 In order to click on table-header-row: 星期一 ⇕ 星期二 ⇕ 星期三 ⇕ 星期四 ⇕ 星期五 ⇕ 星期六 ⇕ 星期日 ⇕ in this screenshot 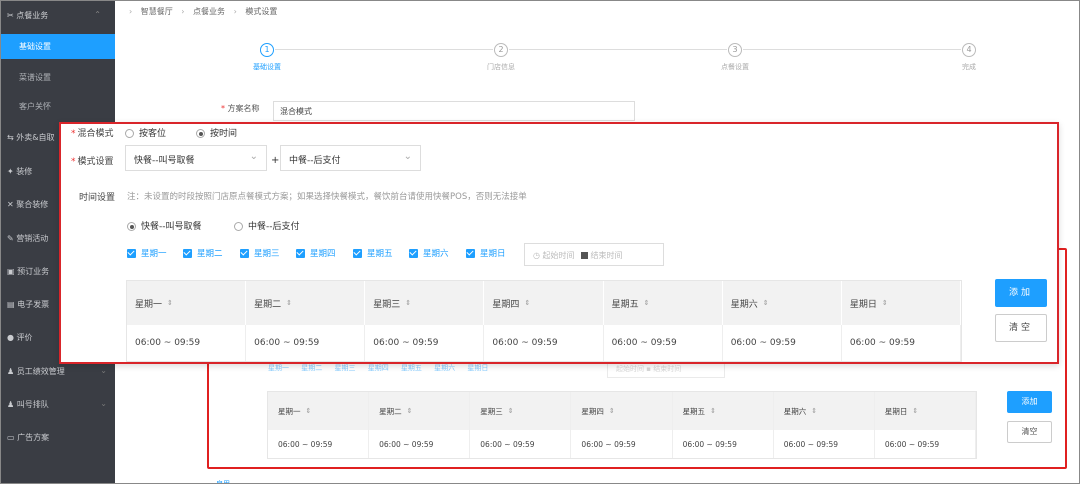, I will do `click(622, 411)`.